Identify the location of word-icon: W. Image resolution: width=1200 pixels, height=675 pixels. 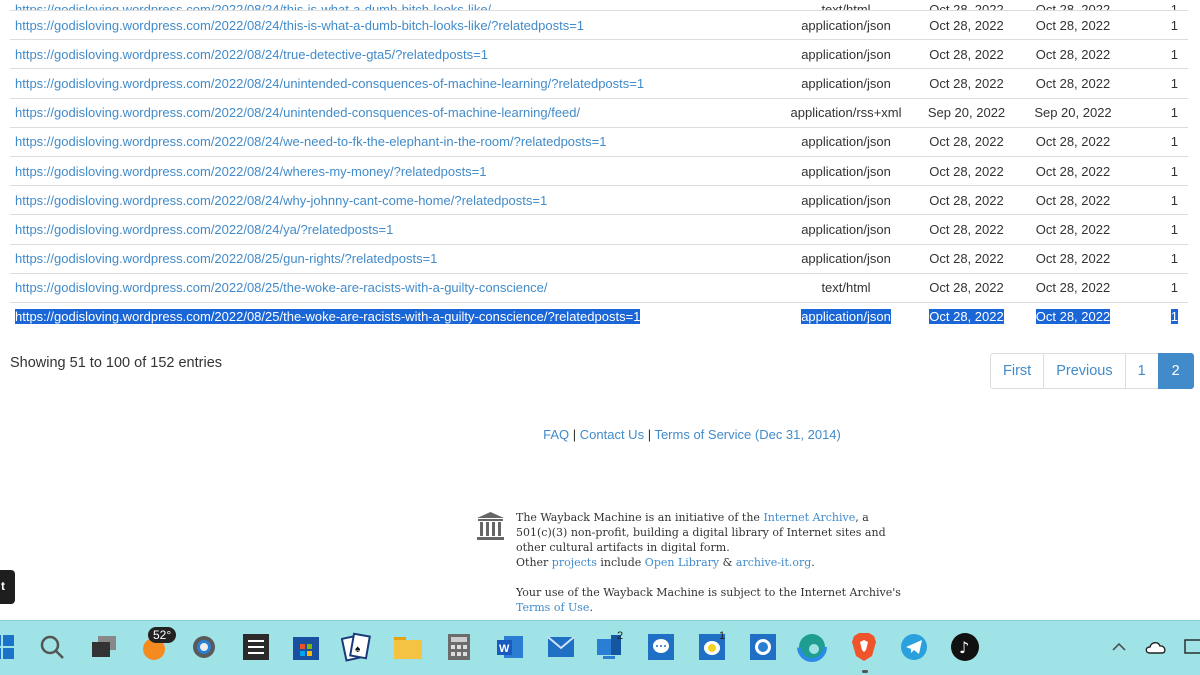
(510, 647).